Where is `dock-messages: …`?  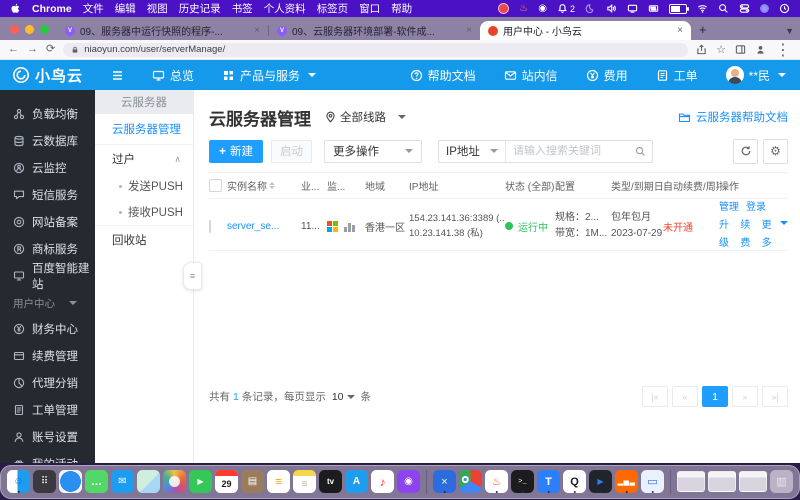 dock-messages: … is located at coordinates (96, 481).